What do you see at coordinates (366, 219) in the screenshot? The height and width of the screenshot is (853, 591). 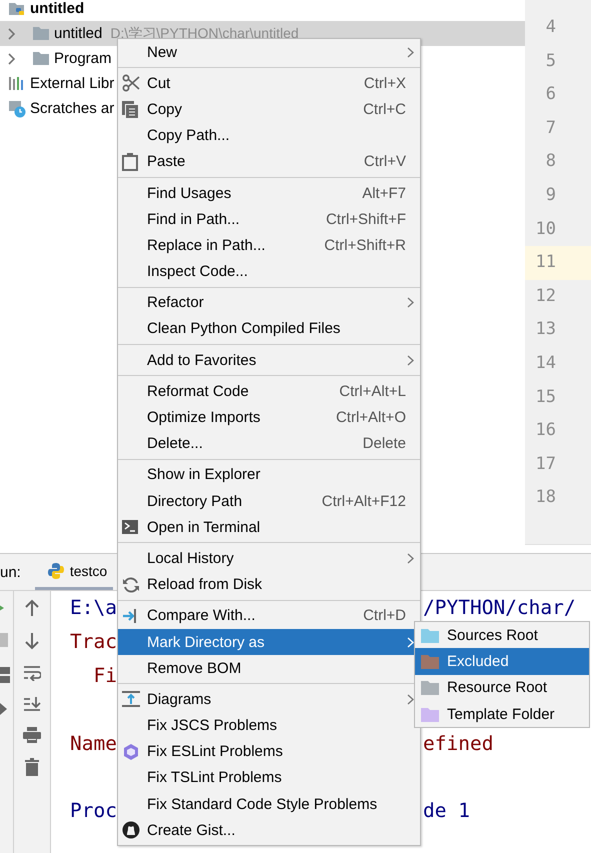 I see `shortcut-label: Ctrl+Shift+F` at bounding box center [366, 219].